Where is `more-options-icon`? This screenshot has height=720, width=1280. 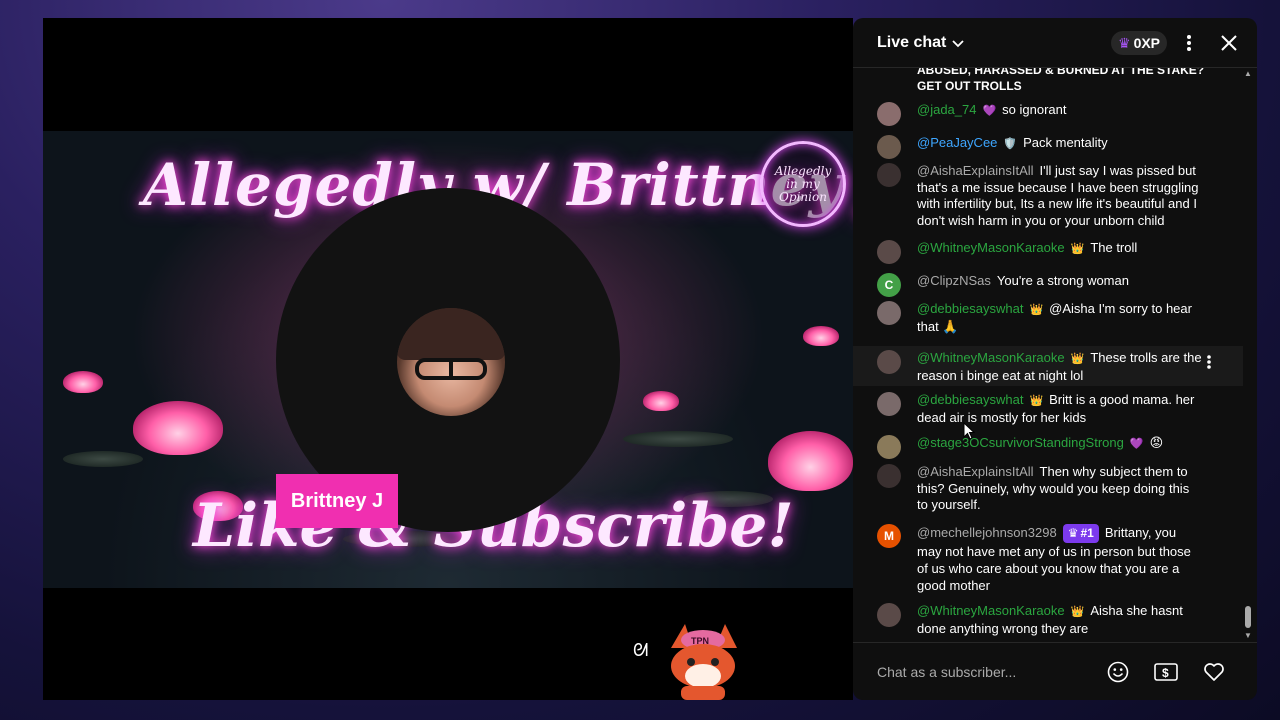 more-options-icon is located at coordinates (1189, 43).